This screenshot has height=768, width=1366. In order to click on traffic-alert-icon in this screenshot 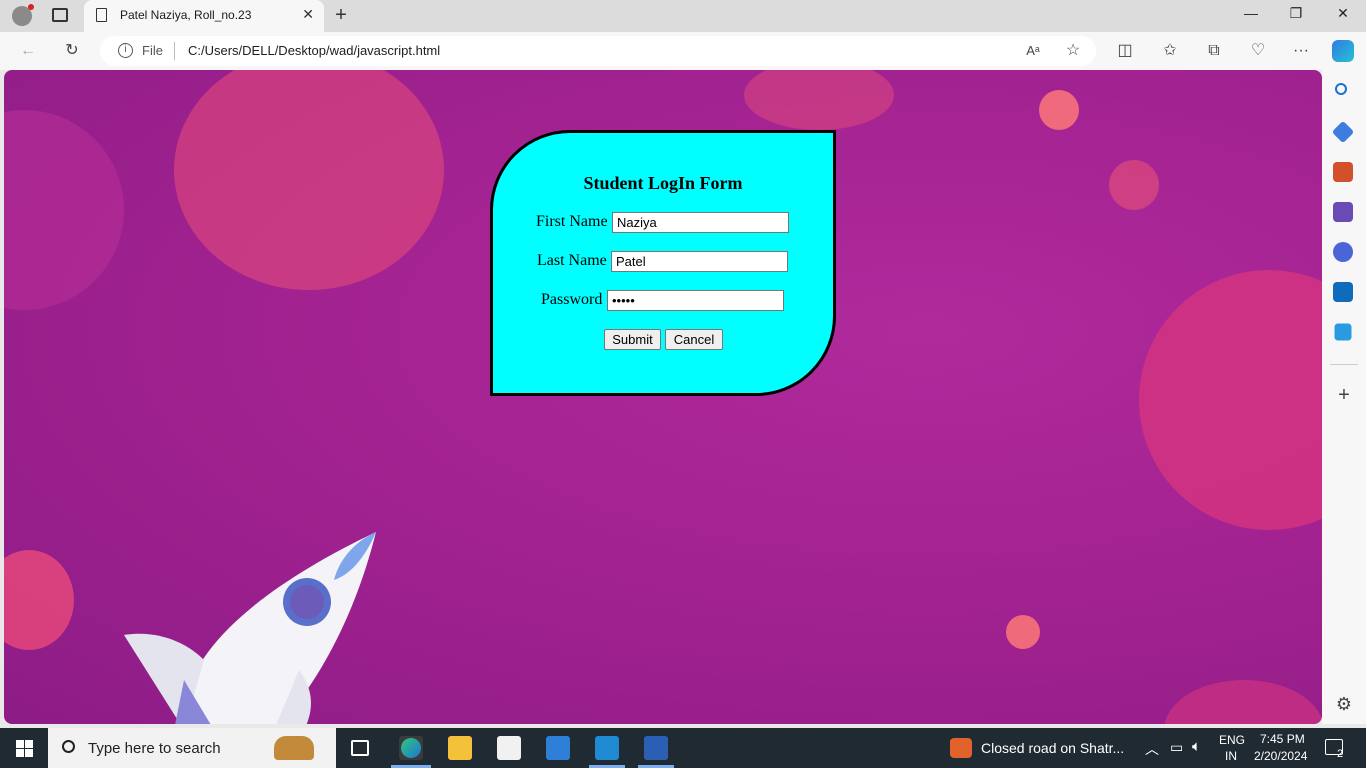, I will do `click(961, 748)`.